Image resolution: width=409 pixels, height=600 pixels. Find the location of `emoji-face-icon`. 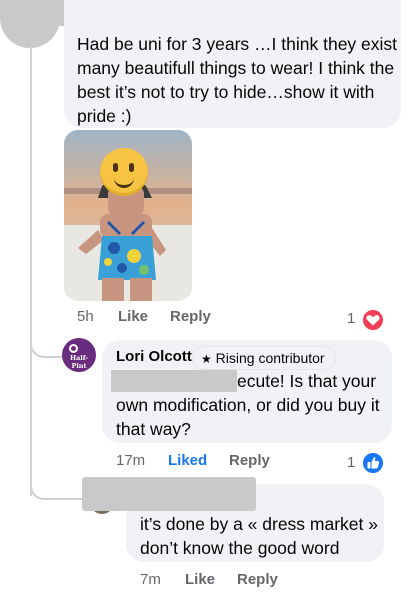

emoji-face-icon is located at coordinates (124, 172).